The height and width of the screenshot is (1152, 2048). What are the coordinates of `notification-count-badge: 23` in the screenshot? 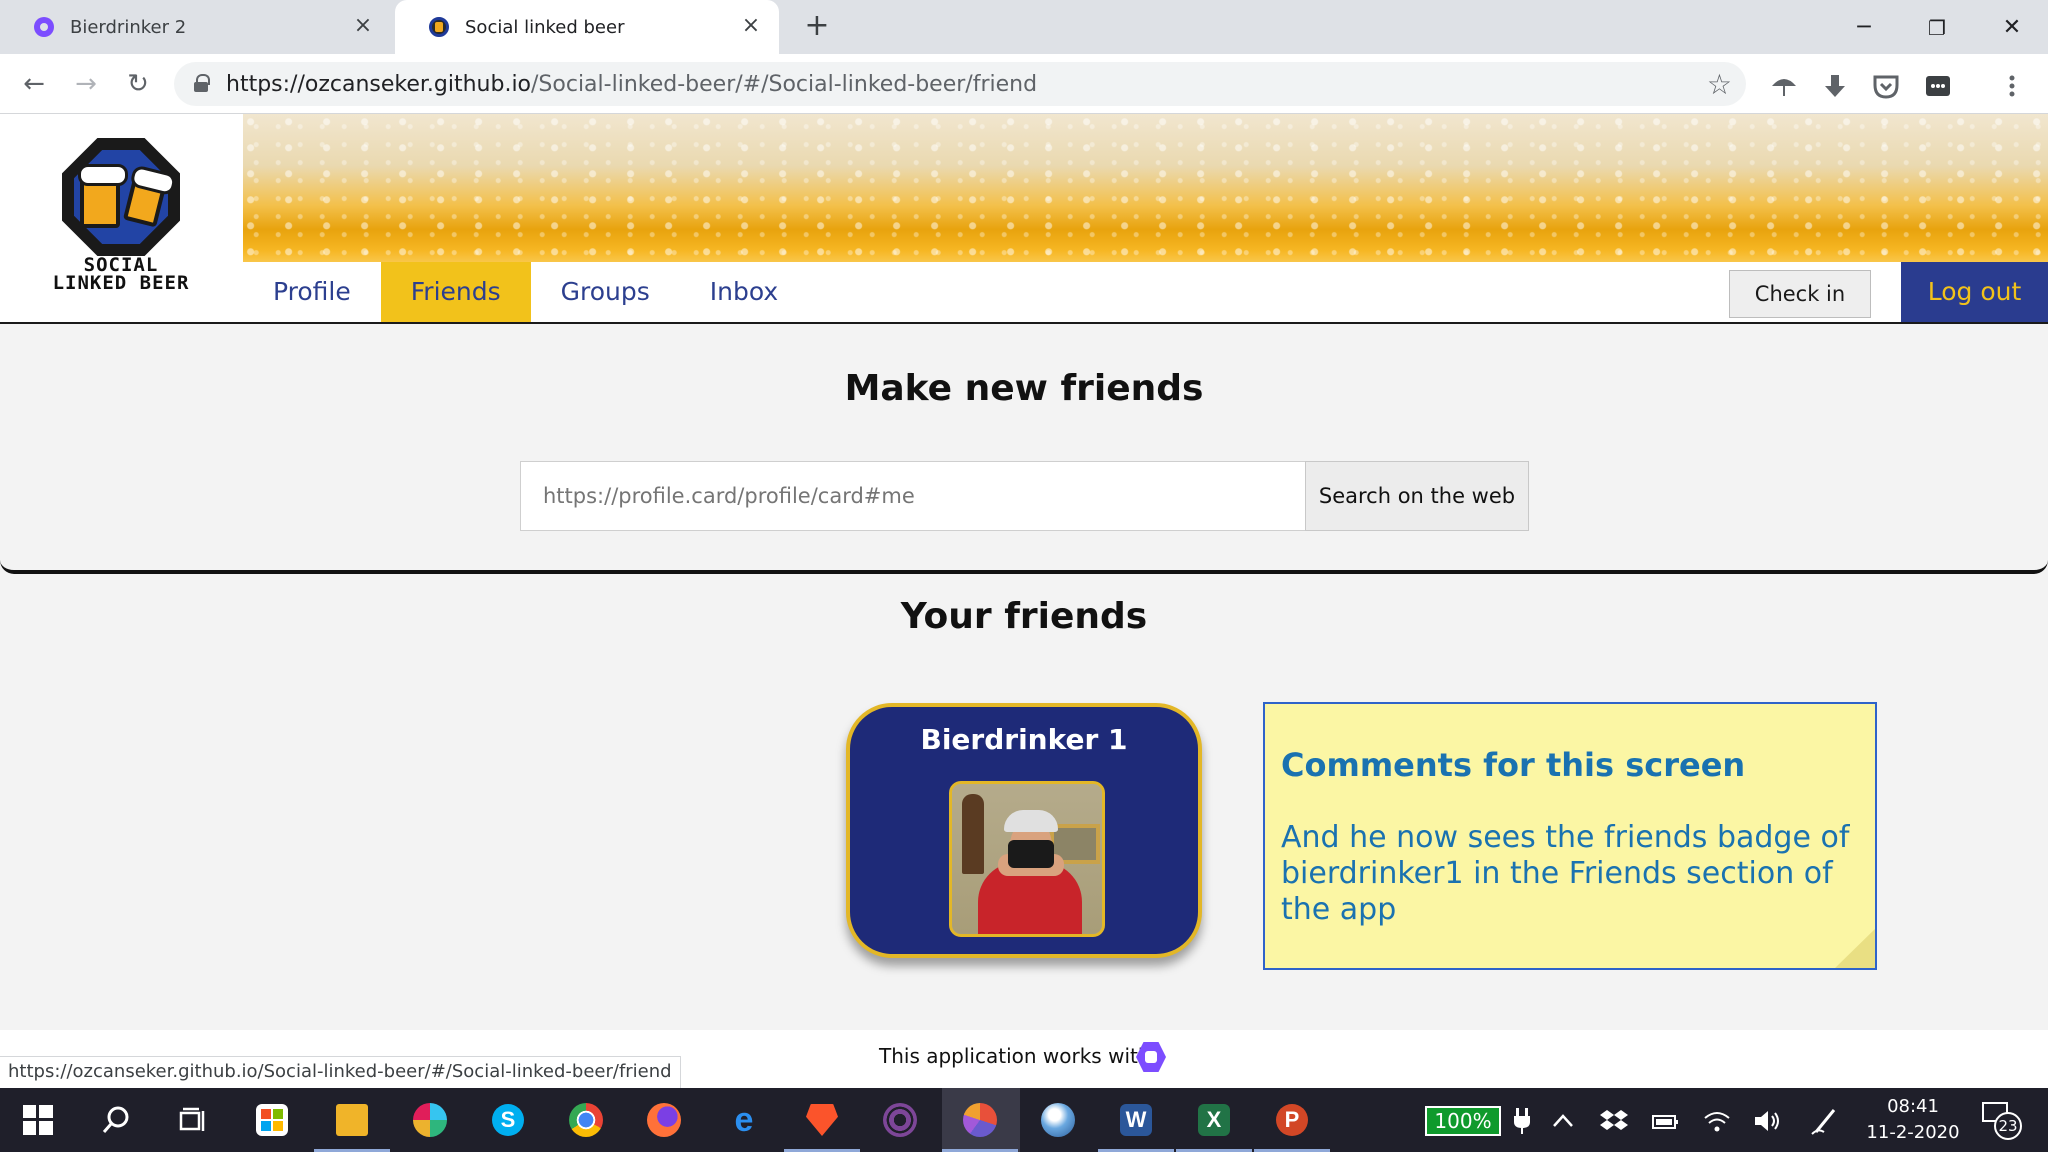 It's located at (2008, 1126).